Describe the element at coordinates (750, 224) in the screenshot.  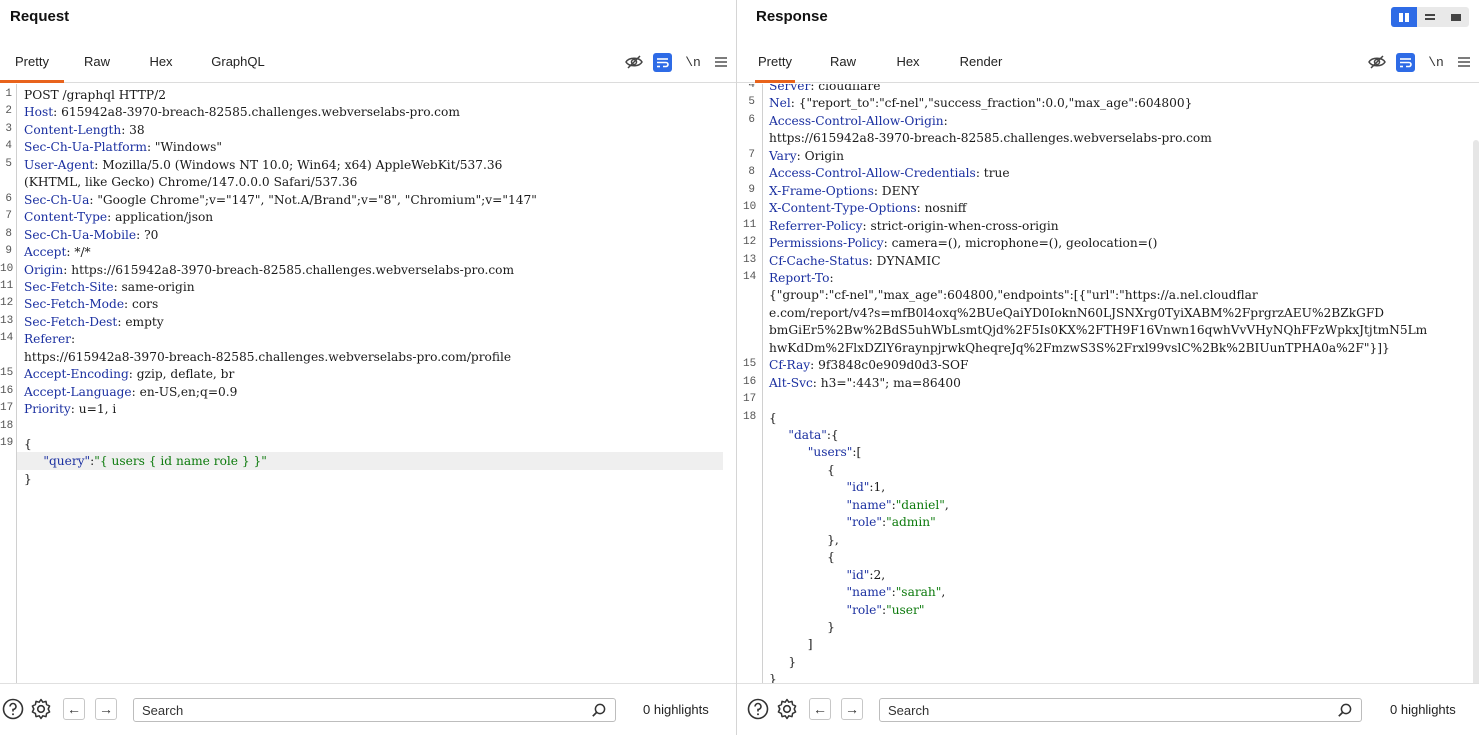
I see `line-number: 11` at that location.